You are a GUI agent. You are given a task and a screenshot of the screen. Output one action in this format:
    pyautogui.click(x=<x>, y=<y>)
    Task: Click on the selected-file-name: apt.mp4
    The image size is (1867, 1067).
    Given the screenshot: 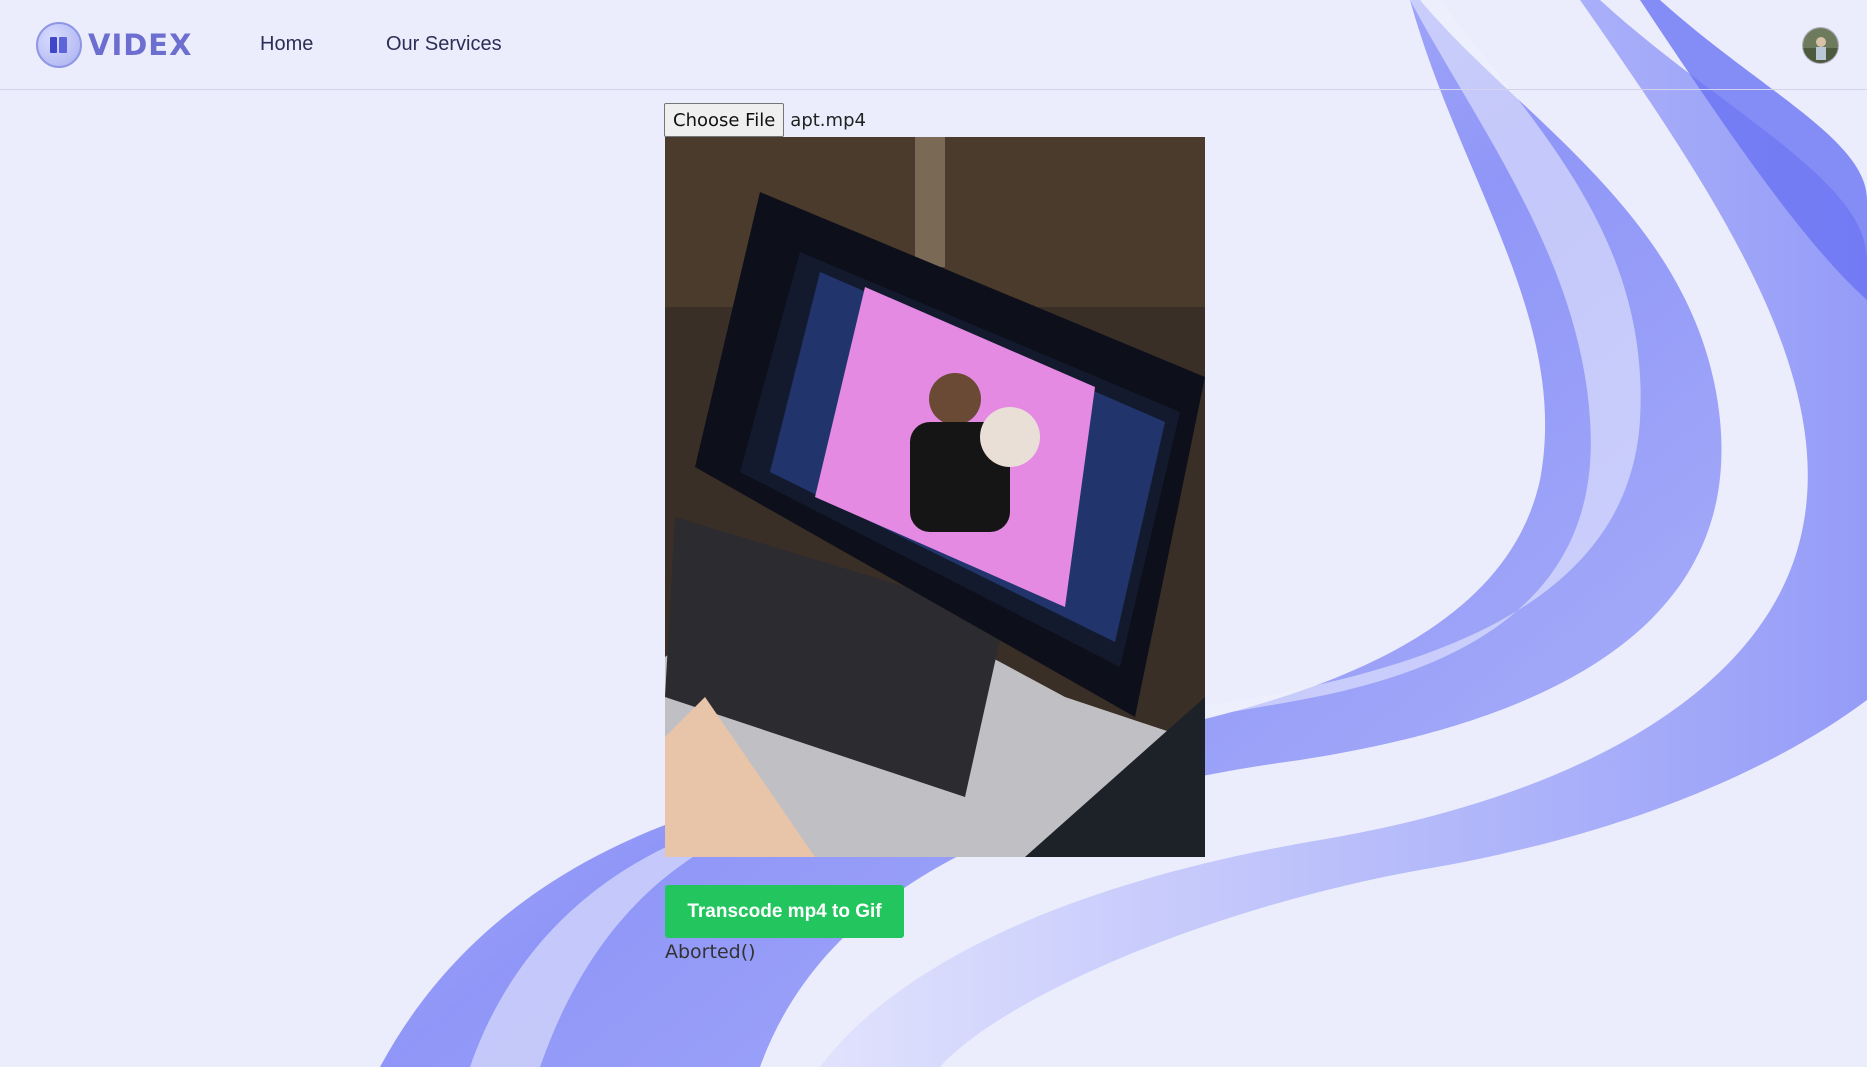 What is the action you would take?
    pyautogui.click(x=828, y=120)
    